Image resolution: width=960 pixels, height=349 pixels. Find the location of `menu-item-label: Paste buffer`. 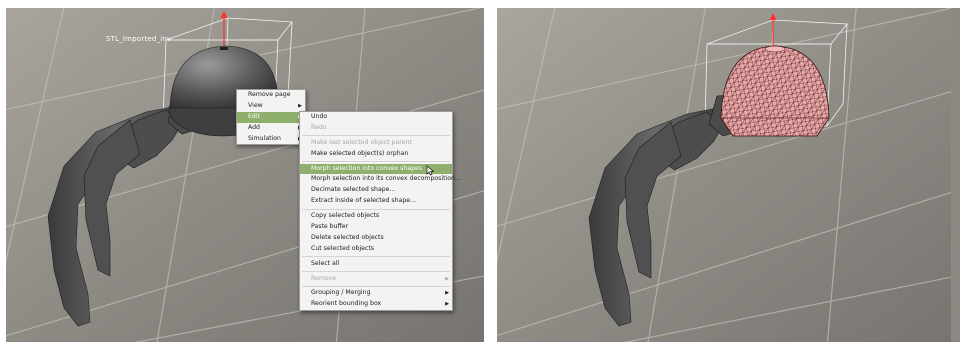

menu-item-label: Paste buffer is located at coordinates (330, 227).